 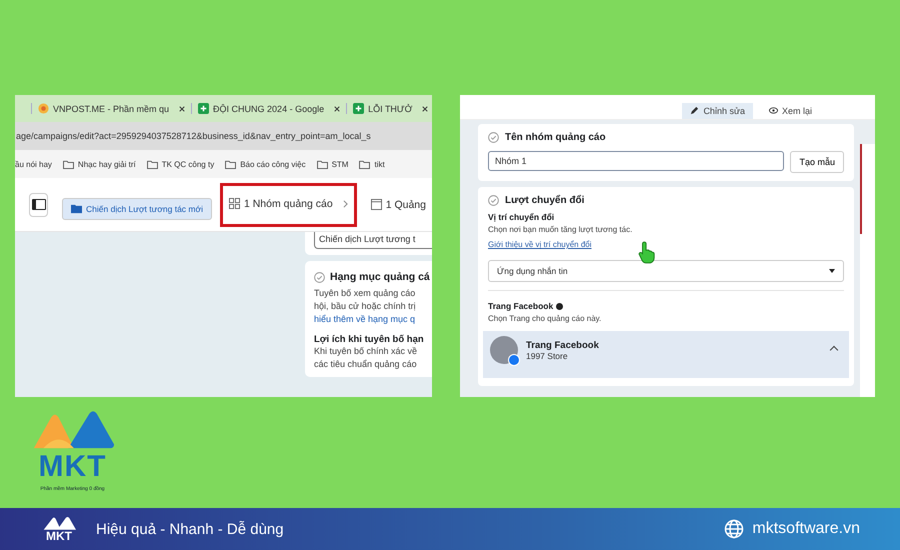 I want to click on field-label: Vị trí chuyển đổi, so click(x=522, y=217).